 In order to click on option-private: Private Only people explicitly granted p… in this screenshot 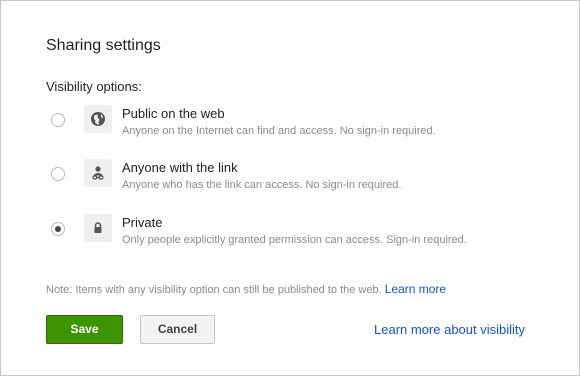, I will do `click(290, 238)`.